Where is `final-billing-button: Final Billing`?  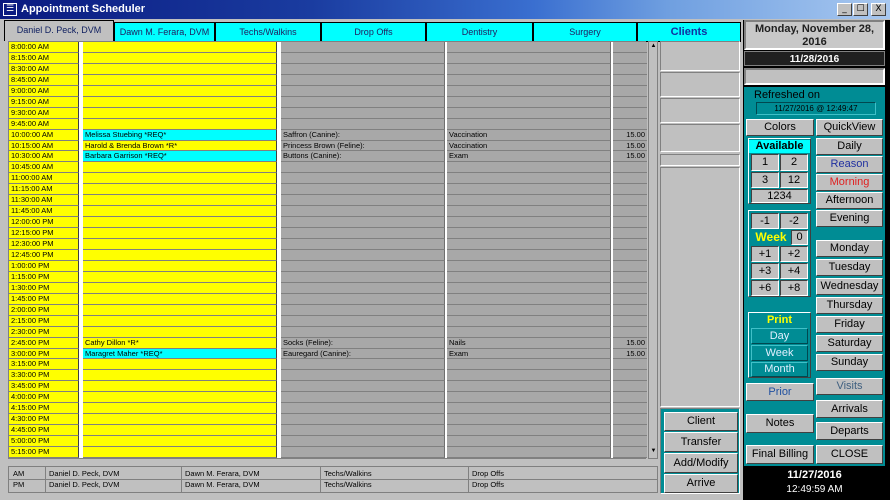 final-billing-button: Final Billing is located at coordinates (780, 454).